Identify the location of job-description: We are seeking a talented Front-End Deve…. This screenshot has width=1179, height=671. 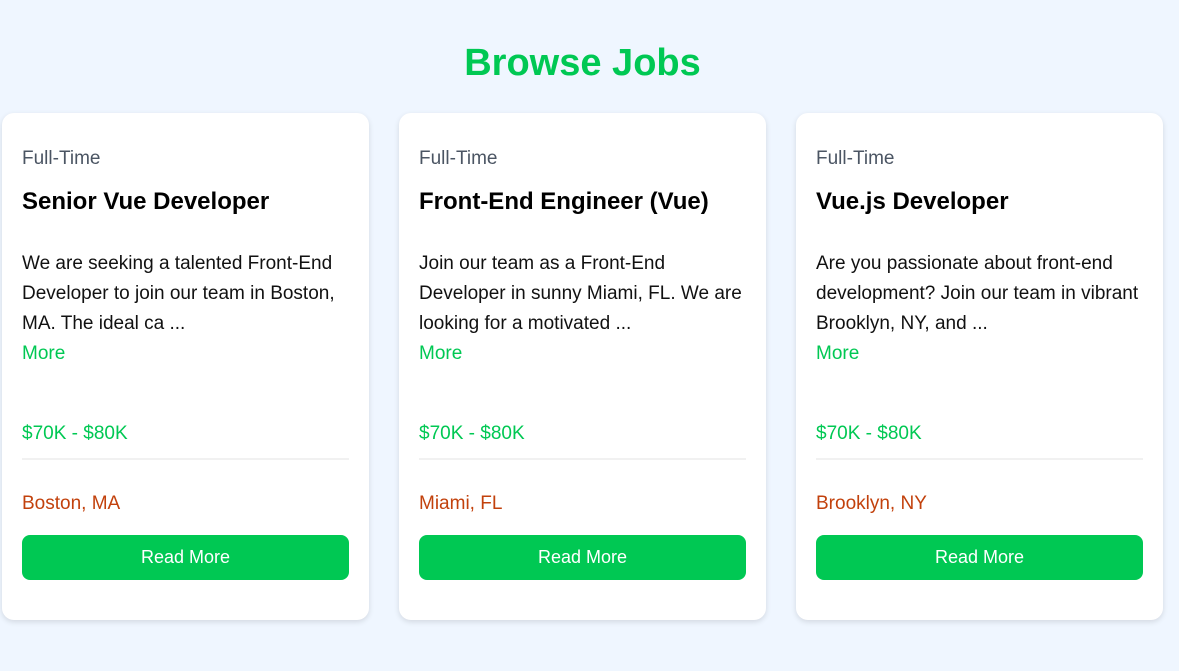
(178, 293).